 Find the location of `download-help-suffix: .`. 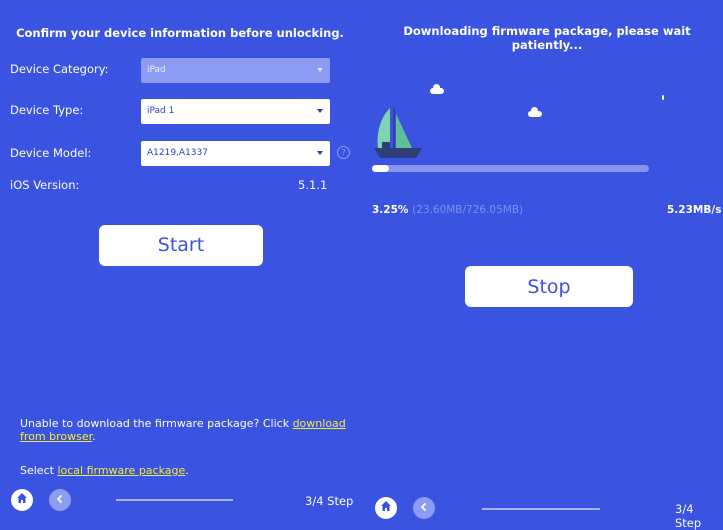

download-help-suffix: . is located at coordinates (94, 436).